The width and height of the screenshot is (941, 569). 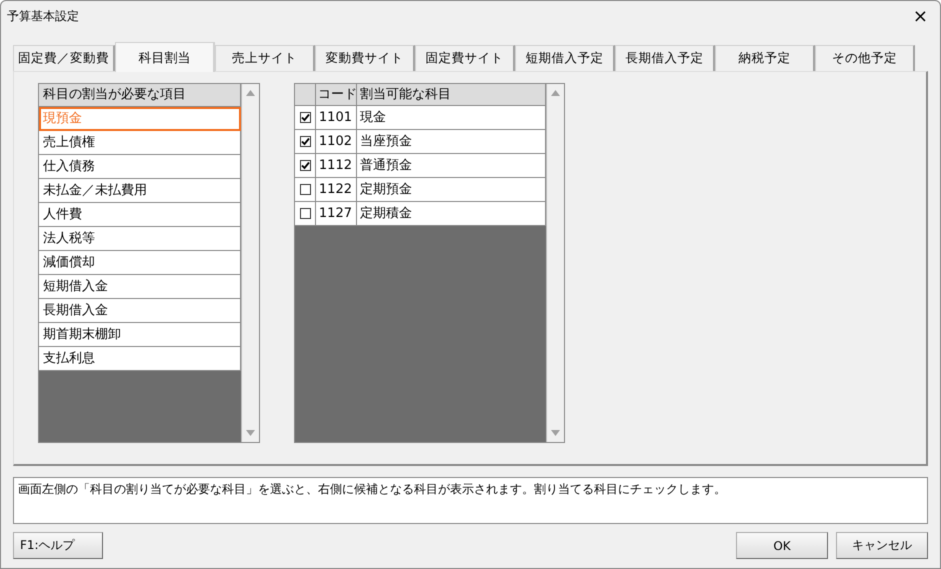 I want to click on list-item: 法人税等, so click(x=140, y=239).